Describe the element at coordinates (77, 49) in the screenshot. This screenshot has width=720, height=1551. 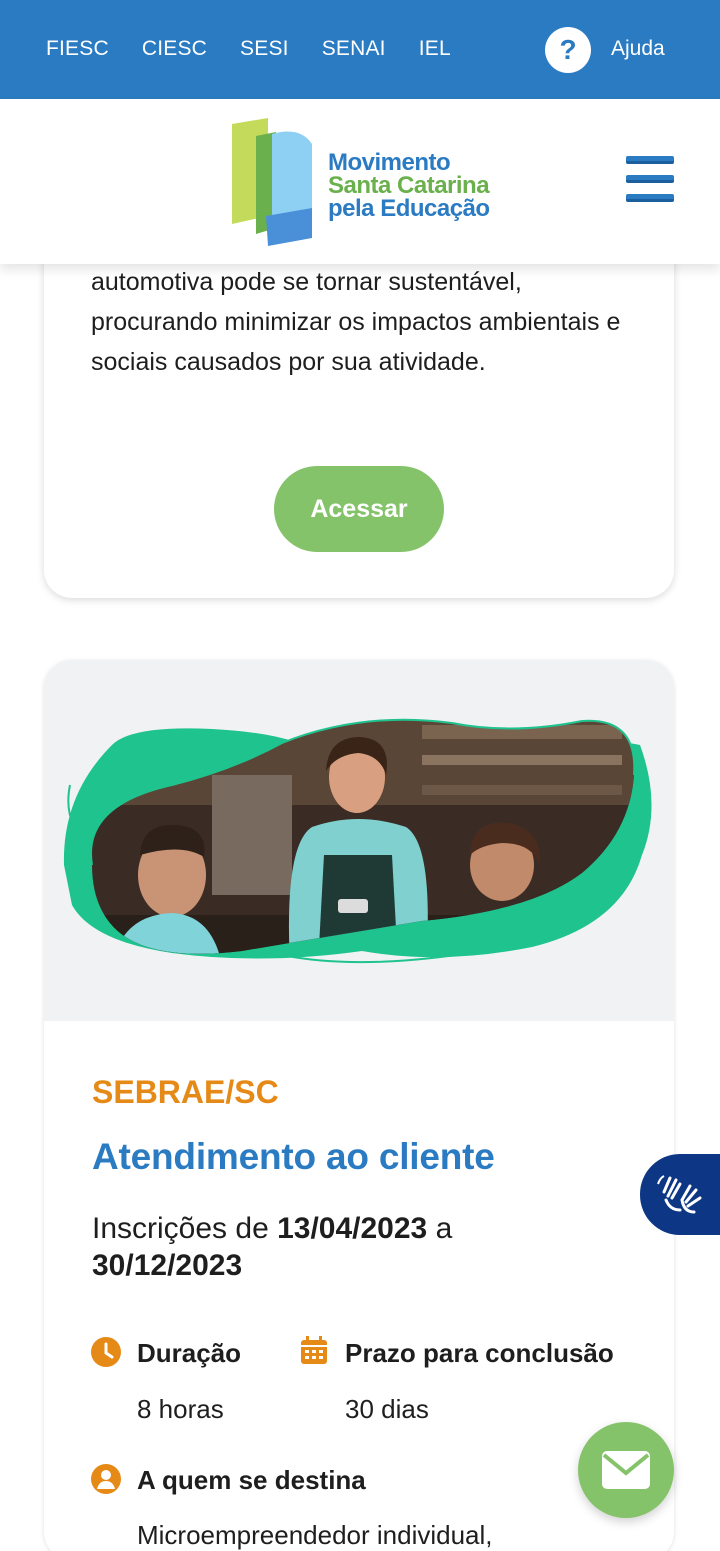
I see `nav-link-fiesc: FIESC` at that location.